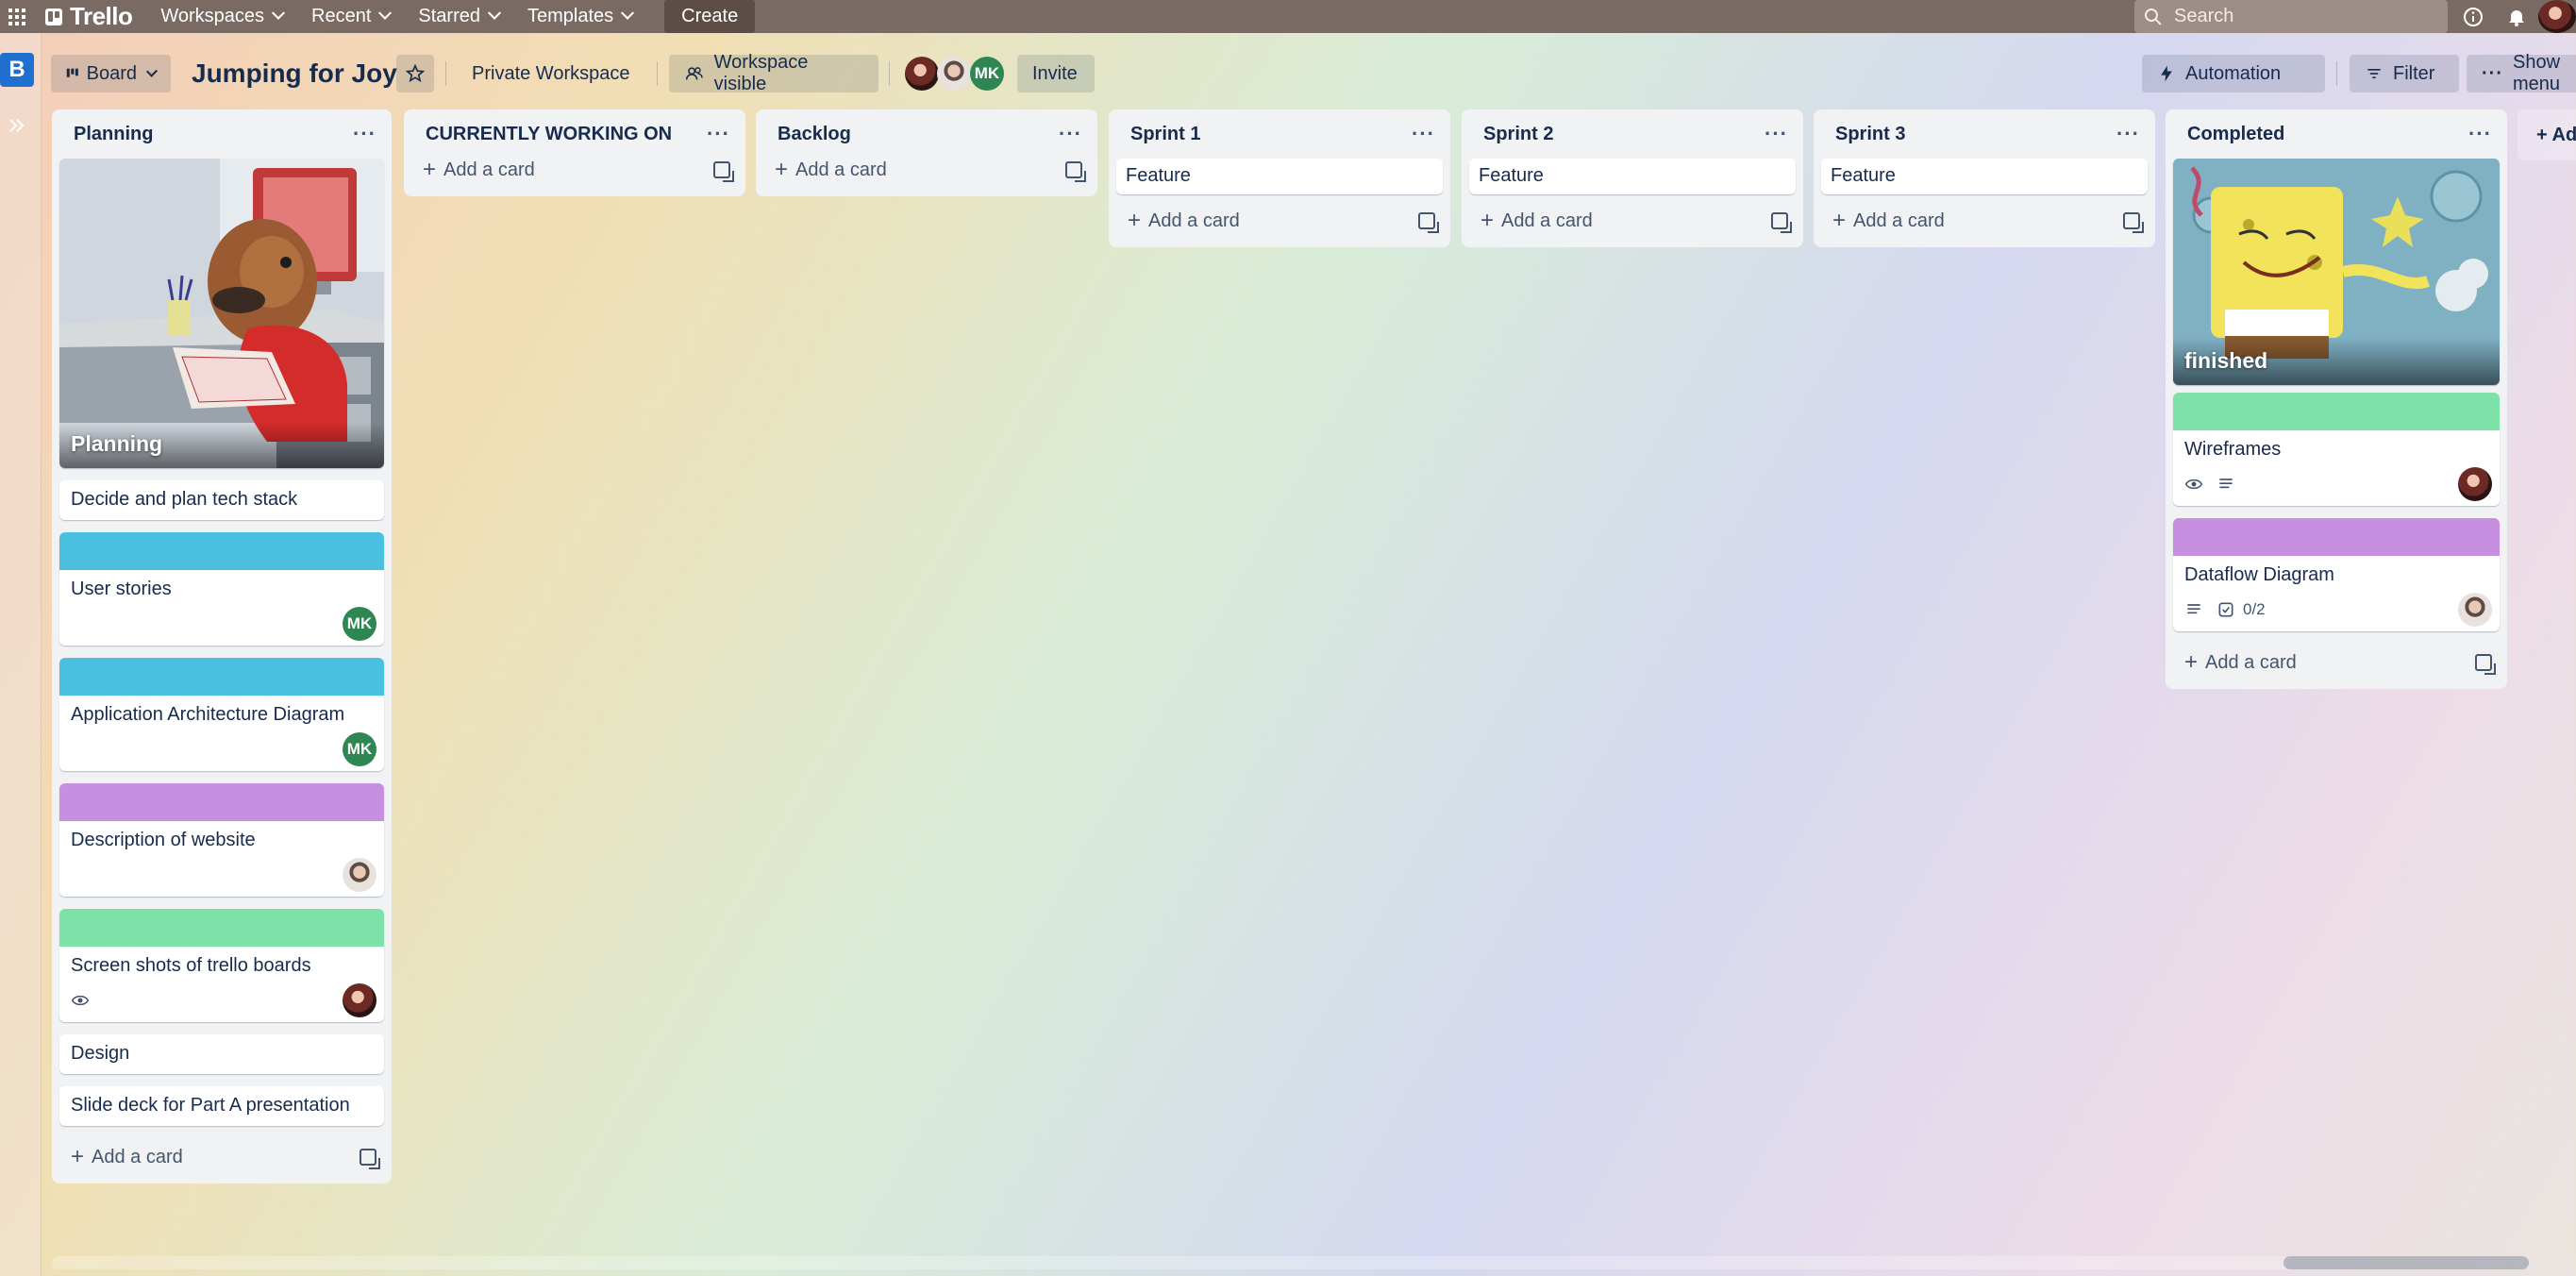 The width and height of the screenshot is (2576, 1276). I want to click on card-title: Slide deck for Part A presentation, so click(210, 1106).